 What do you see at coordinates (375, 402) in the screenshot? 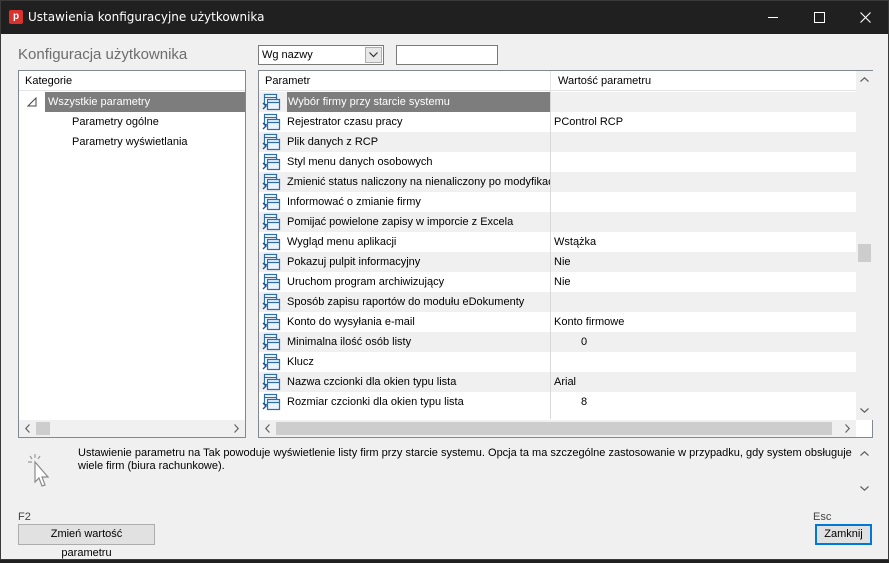
I see `parameter-name: Rozmiar czcionki dla okien typu lista` at bounding box center [375, 402].